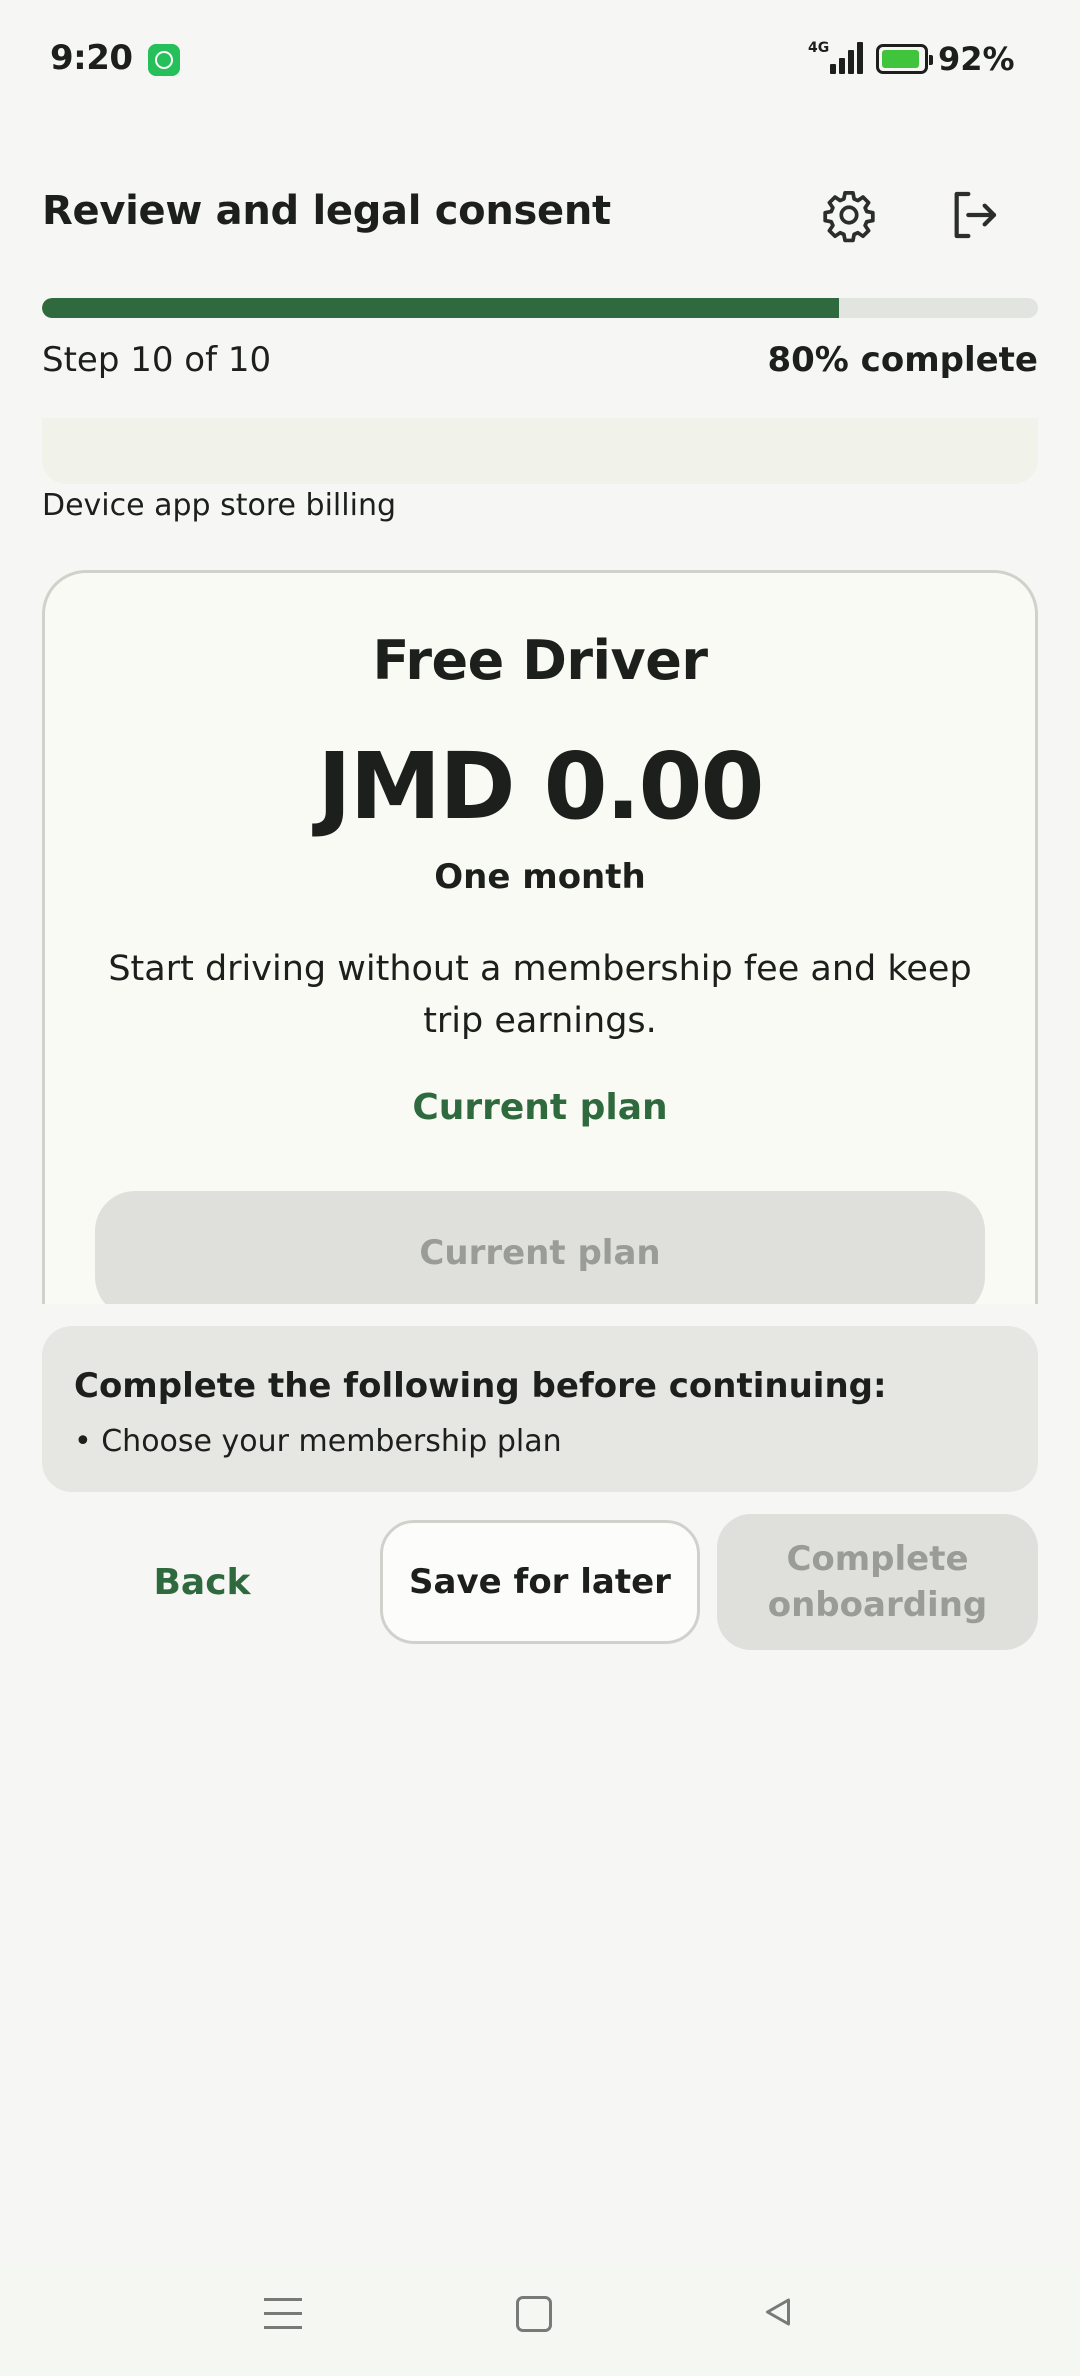 The image size is (1080, 2376). I want to click on complete-onboarding-button: Complete onboarding, so click(877, 1582).